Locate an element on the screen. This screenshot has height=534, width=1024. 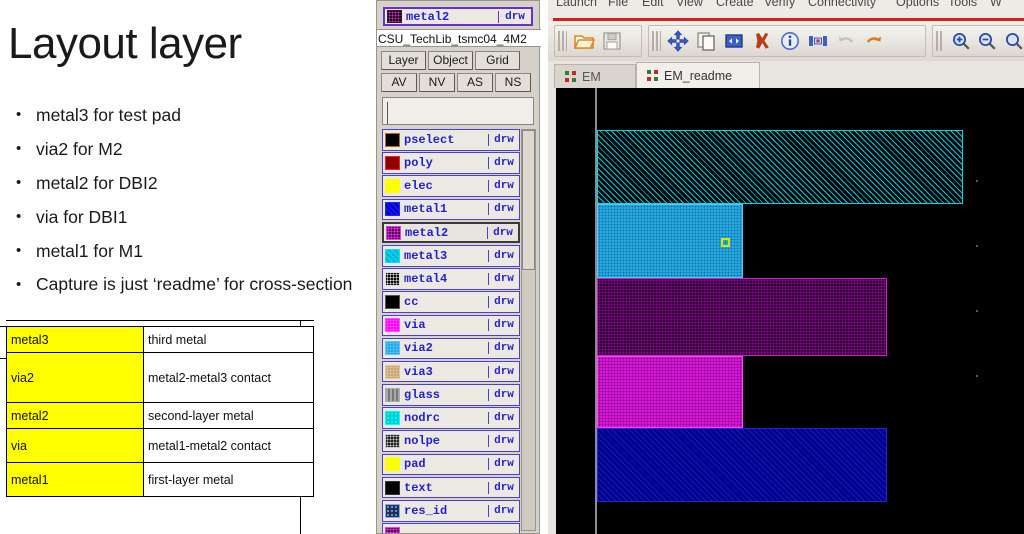
delete-icon is located at coordinates (762, 41).